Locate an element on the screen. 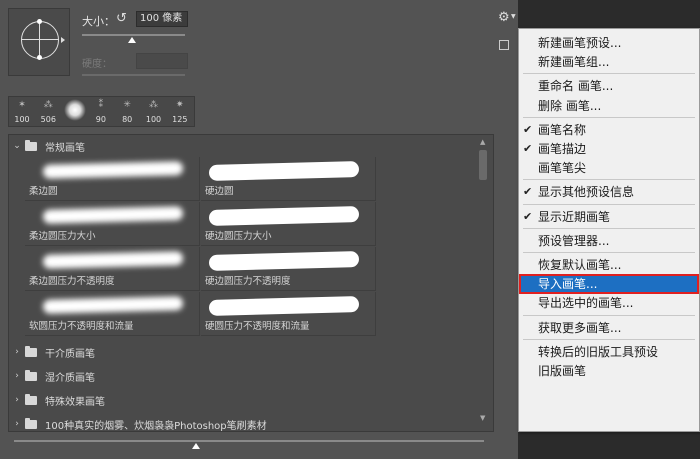 The height and width of the screenshot is (459, 700). recent-brush-preset: ⁂ 100 is located at coordinates (154, 111).